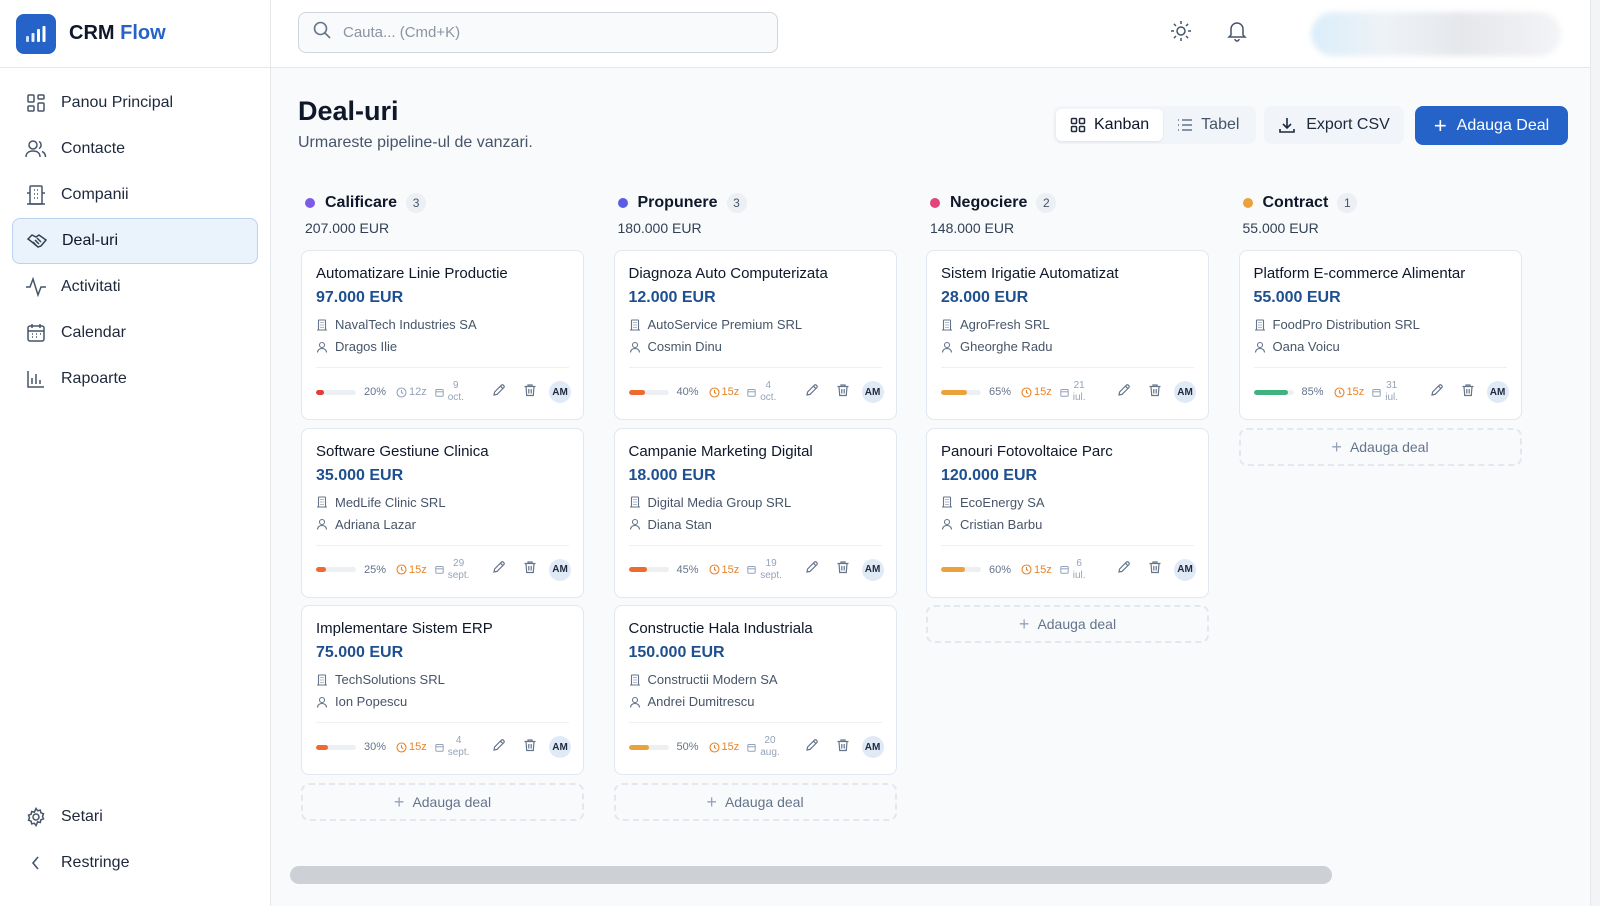  What do you see at coordinates (995, 324) in the screenshot?
I see `deal-company: AgroFresh SRL` at bounding box center [995, 324].